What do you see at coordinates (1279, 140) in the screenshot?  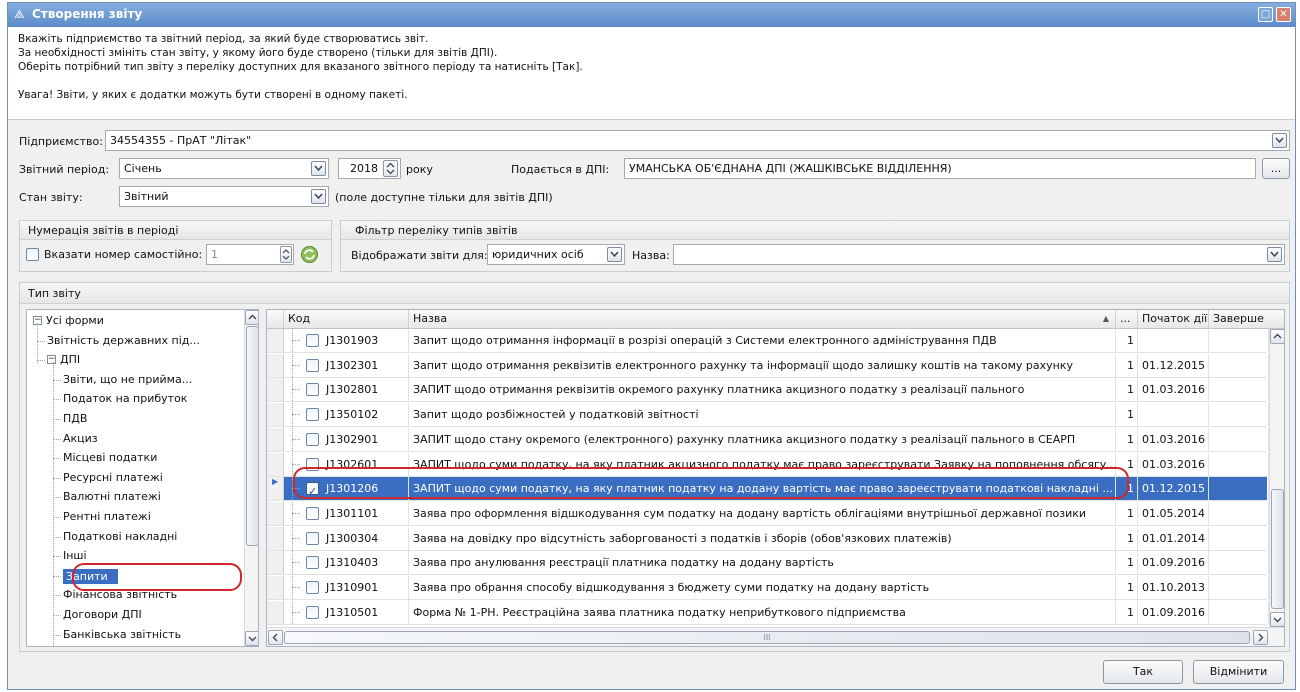 I see `enterprise-dropdown-icon` at bounding box center [1279, 140].